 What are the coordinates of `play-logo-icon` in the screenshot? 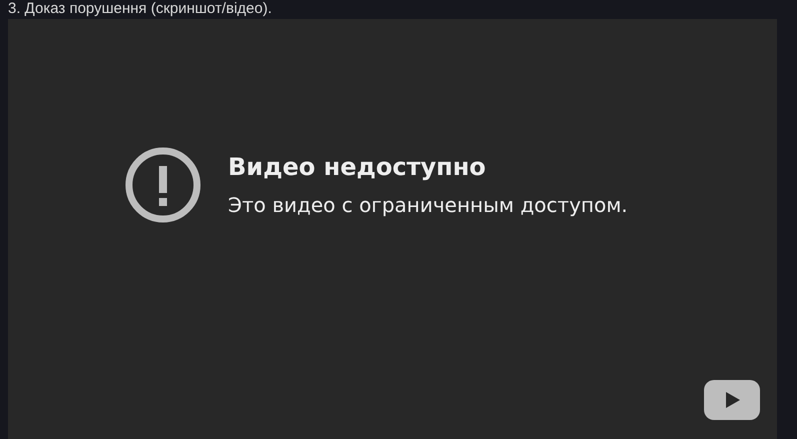 It's located at (732, 400).